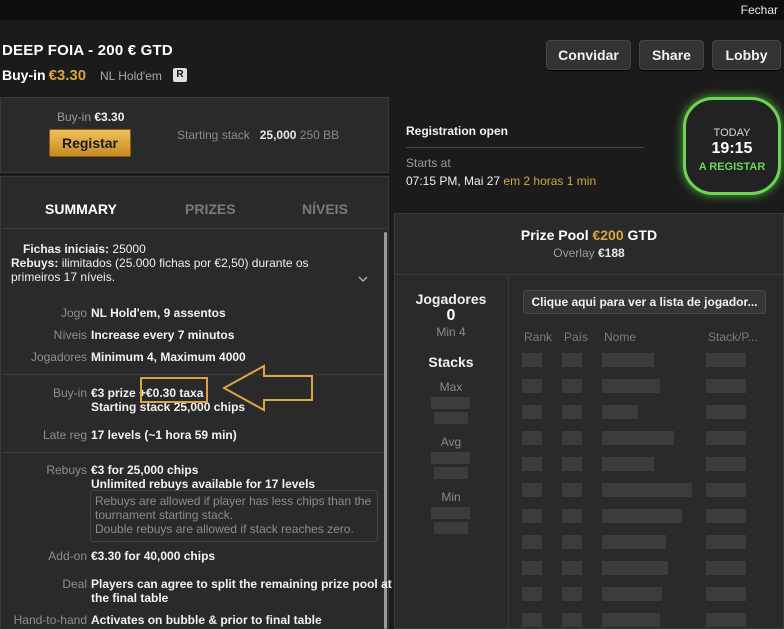 The width and height of the screenshot is (784, 629). What do you see at coordinates (759, 10) in the screenshot?
I see `close-button: Fechar` at bounding box center [759, 10].